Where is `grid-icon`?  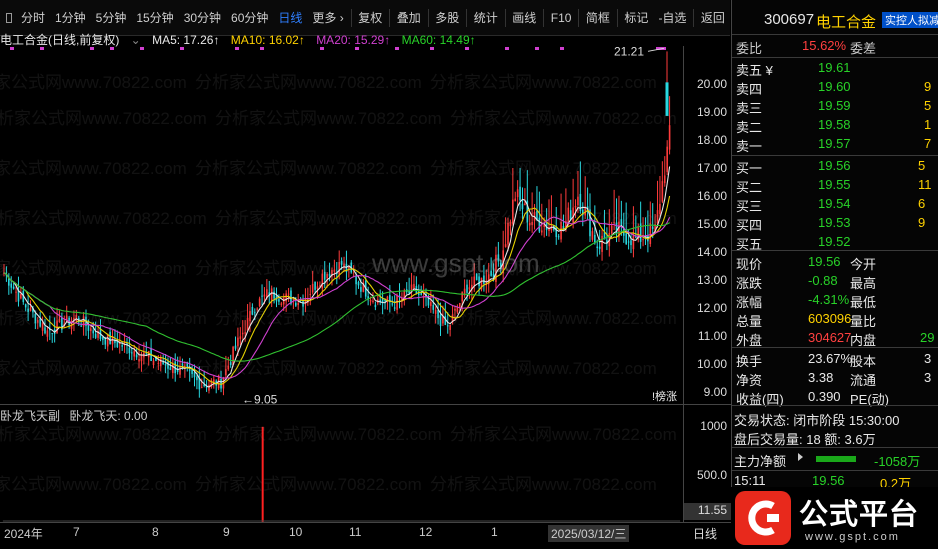 grid-icon is located at coordinates (9, 17).